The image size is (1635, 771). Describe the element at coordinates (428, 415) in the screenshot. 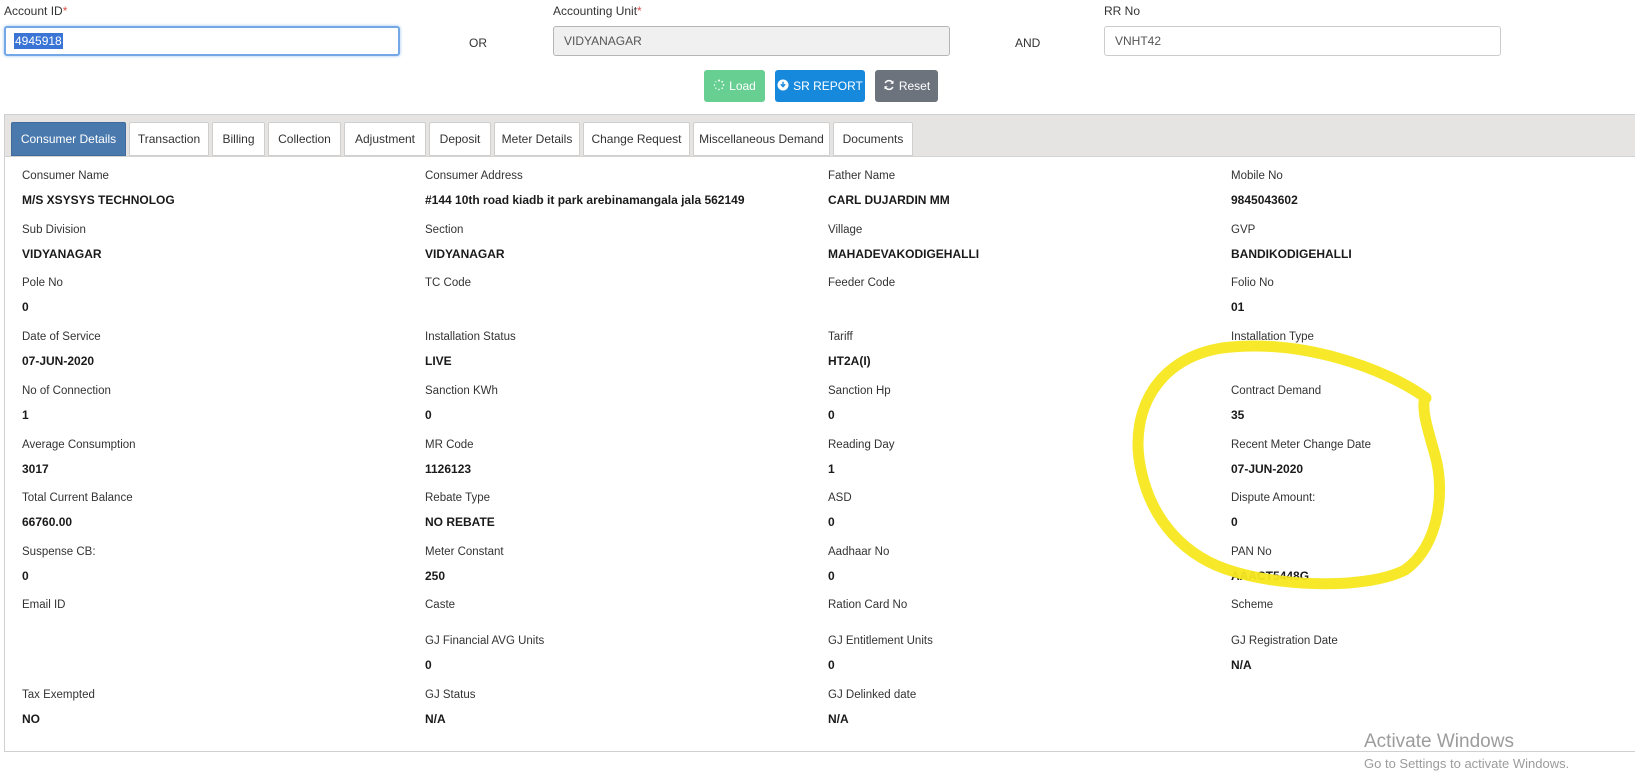

I see `sanction-kwh-value: 0` at that location.